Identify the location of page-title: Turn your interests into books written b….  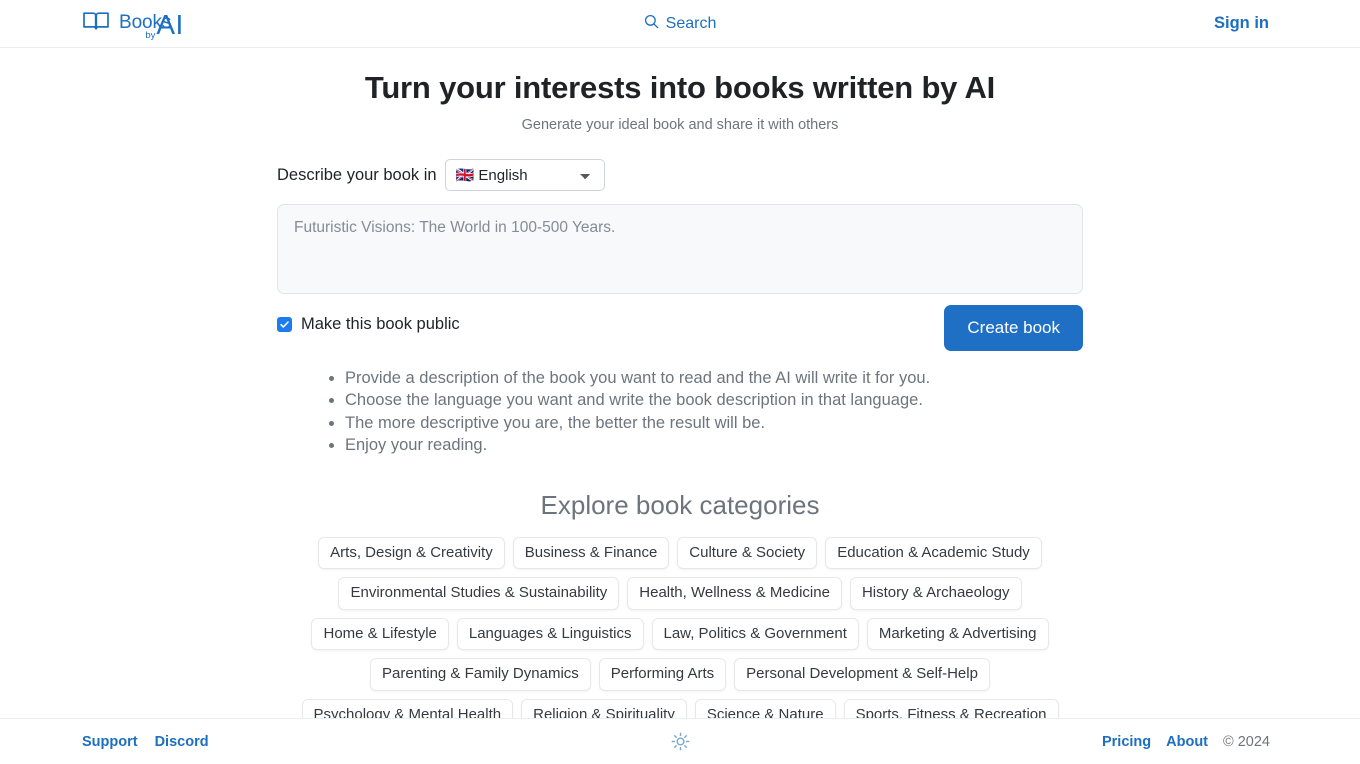
(680, 87).